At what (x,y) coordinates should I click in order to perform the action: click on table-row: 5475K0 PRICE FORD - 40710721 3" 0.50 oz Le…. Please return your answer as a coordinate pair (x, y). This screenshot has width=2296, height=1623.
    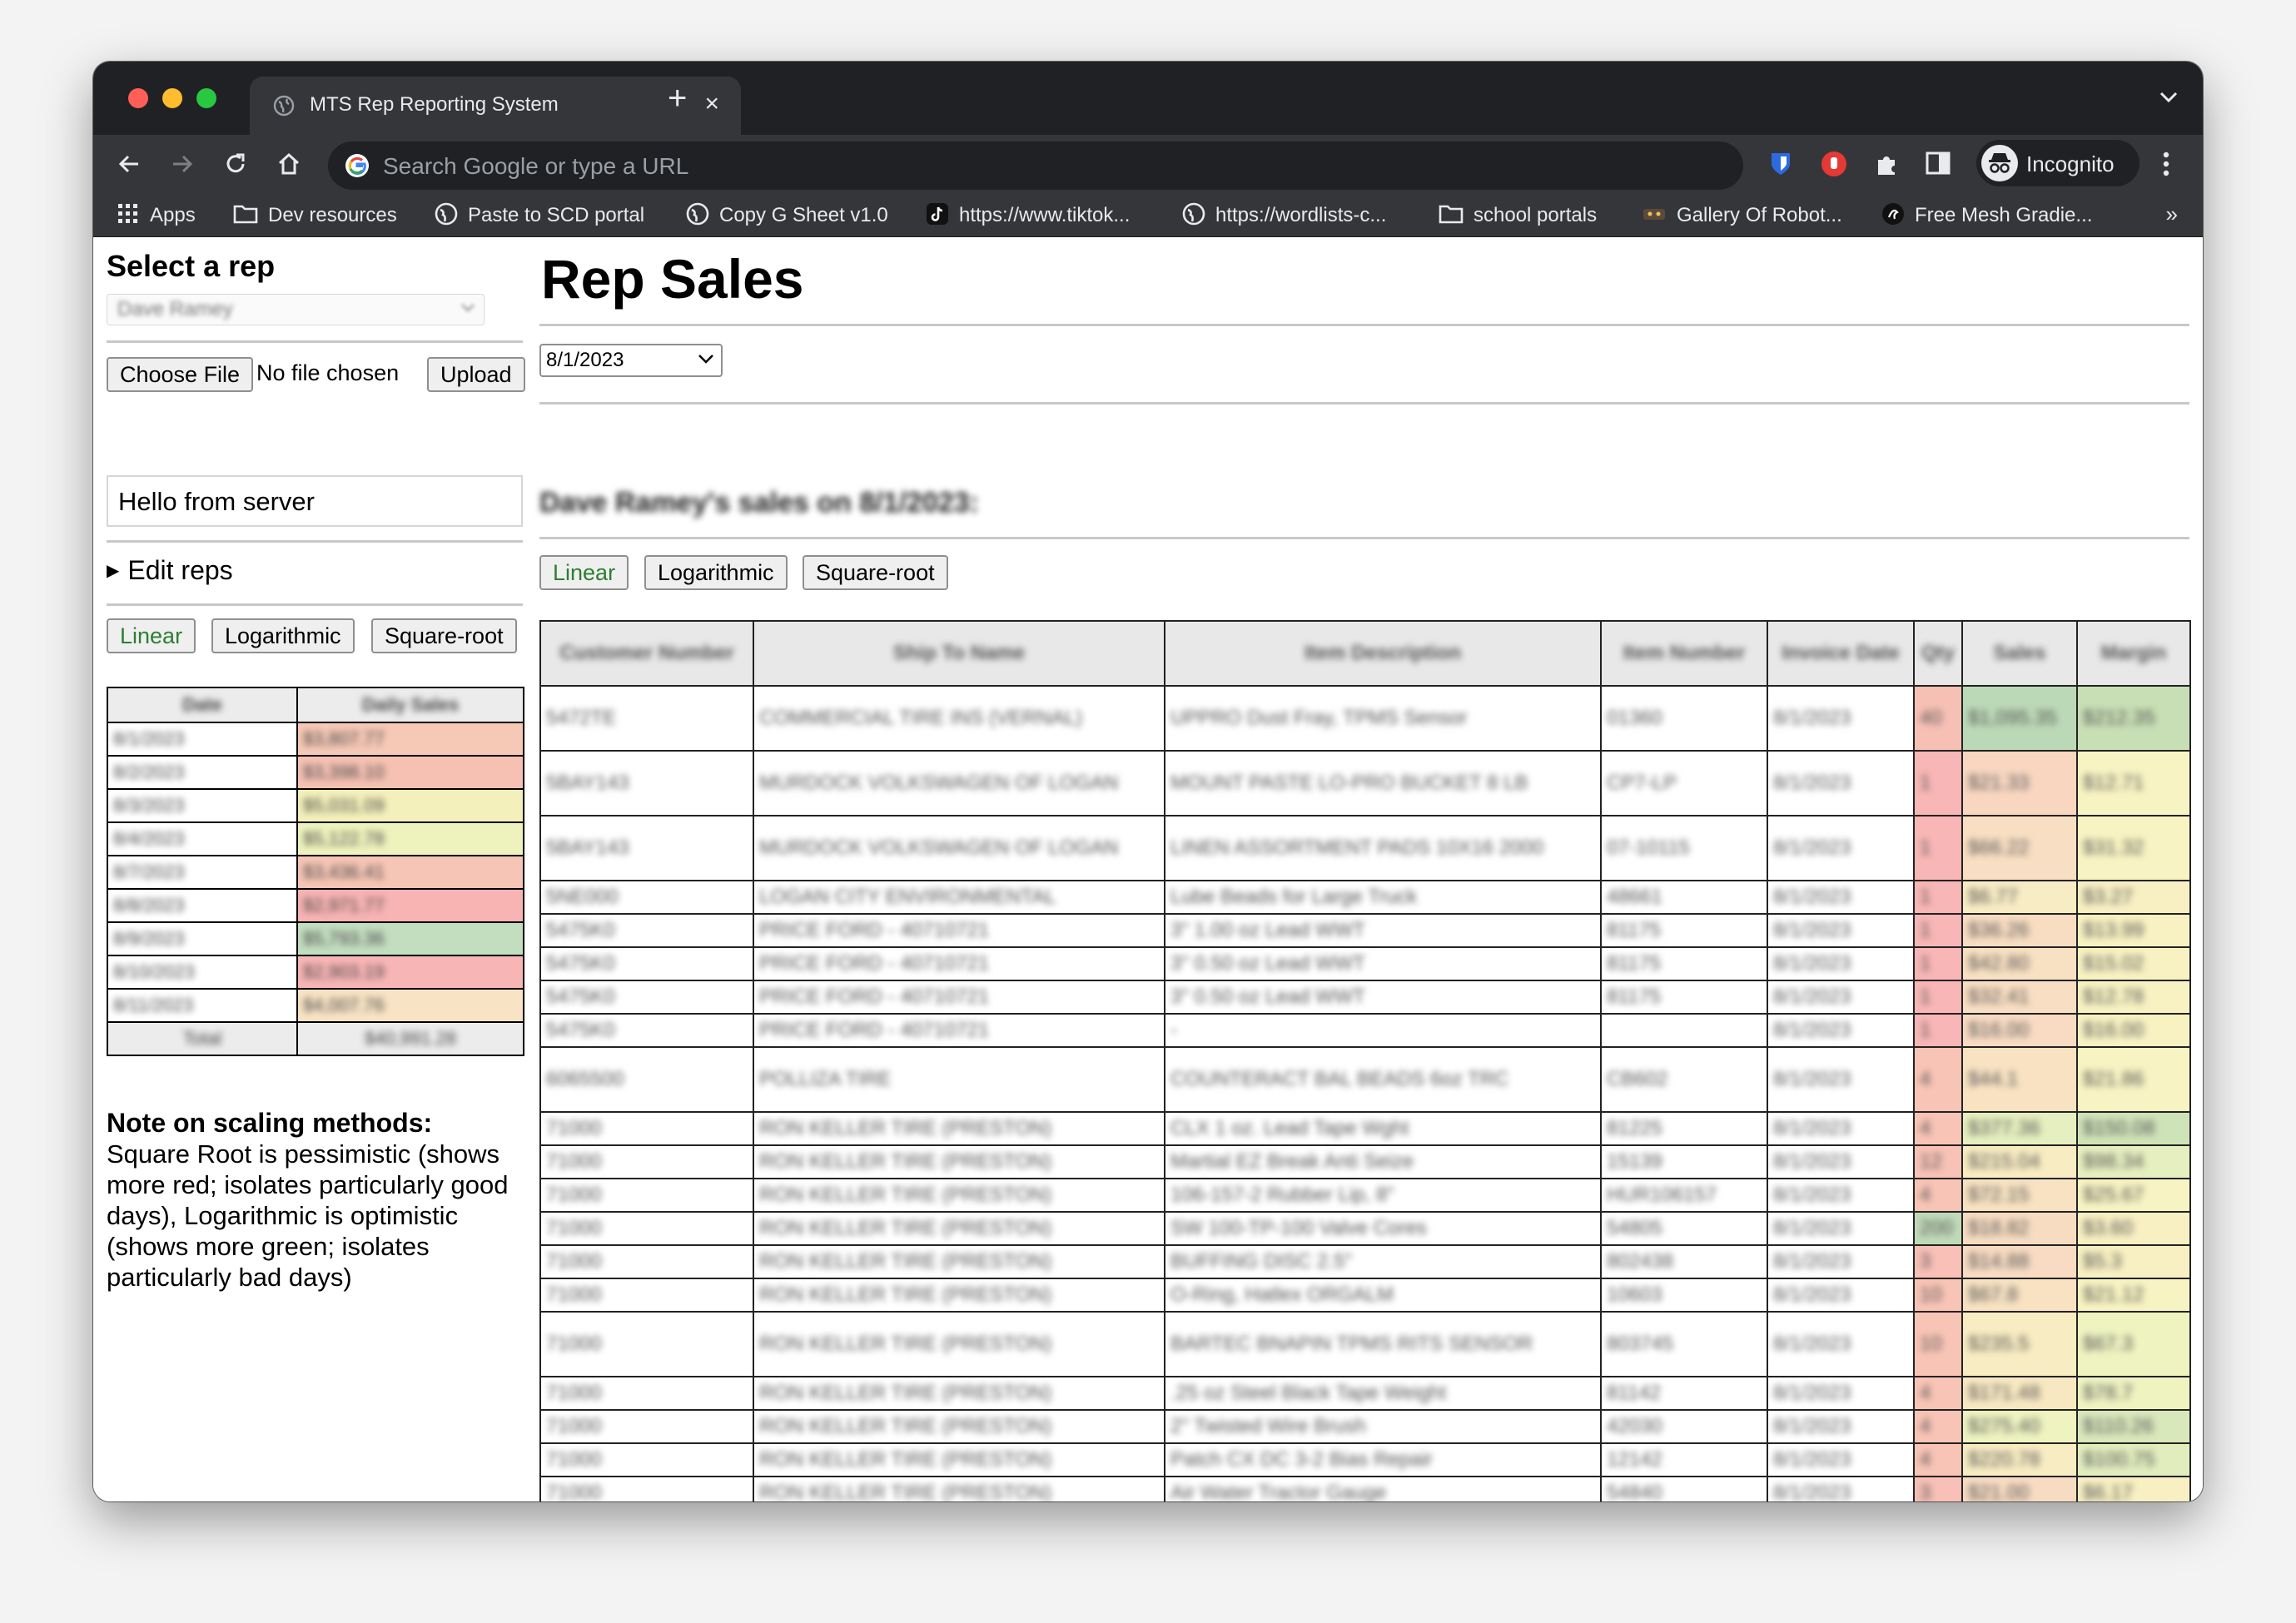
    Looking at the image, I should click on (1365, 964).